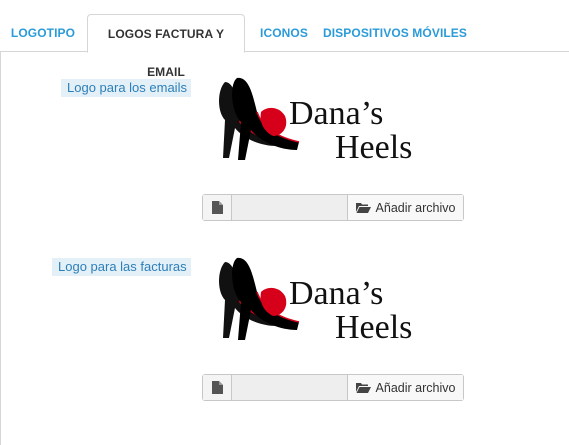  I want to click on email-logo-text-2: Heels, so click(373, 146).